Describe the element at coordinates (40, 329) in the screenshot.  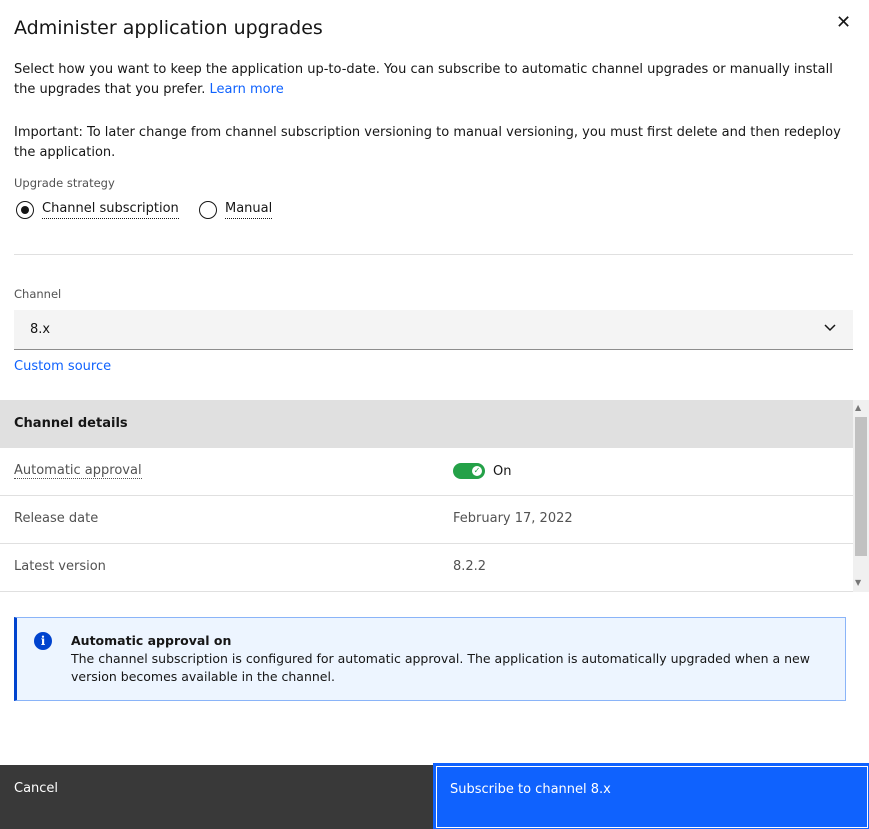
I see `channel-value: 8.x` at that location.